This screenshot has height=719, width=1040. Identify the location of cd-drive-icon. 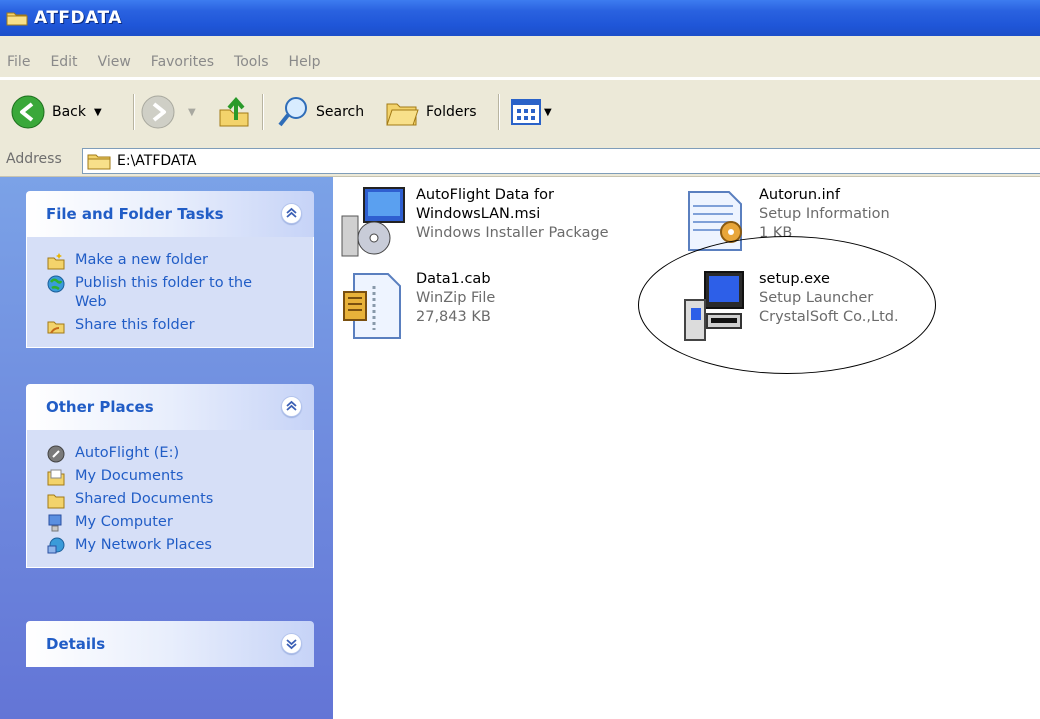
(56, 454).